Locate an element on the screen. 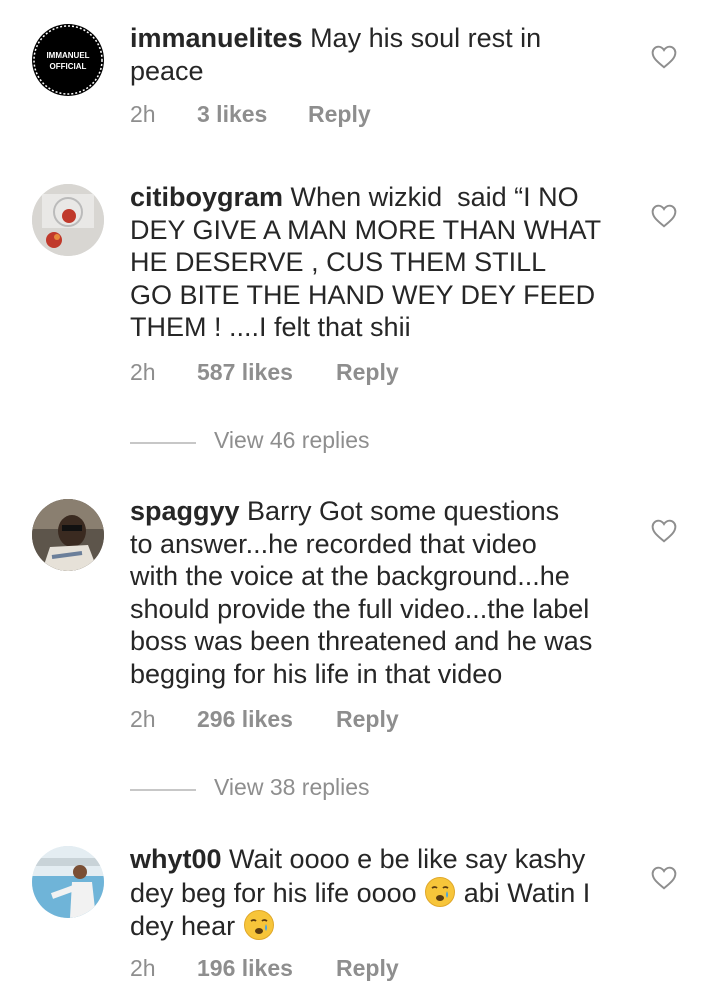  username: whyt00 is located at coordinates (176, 859).